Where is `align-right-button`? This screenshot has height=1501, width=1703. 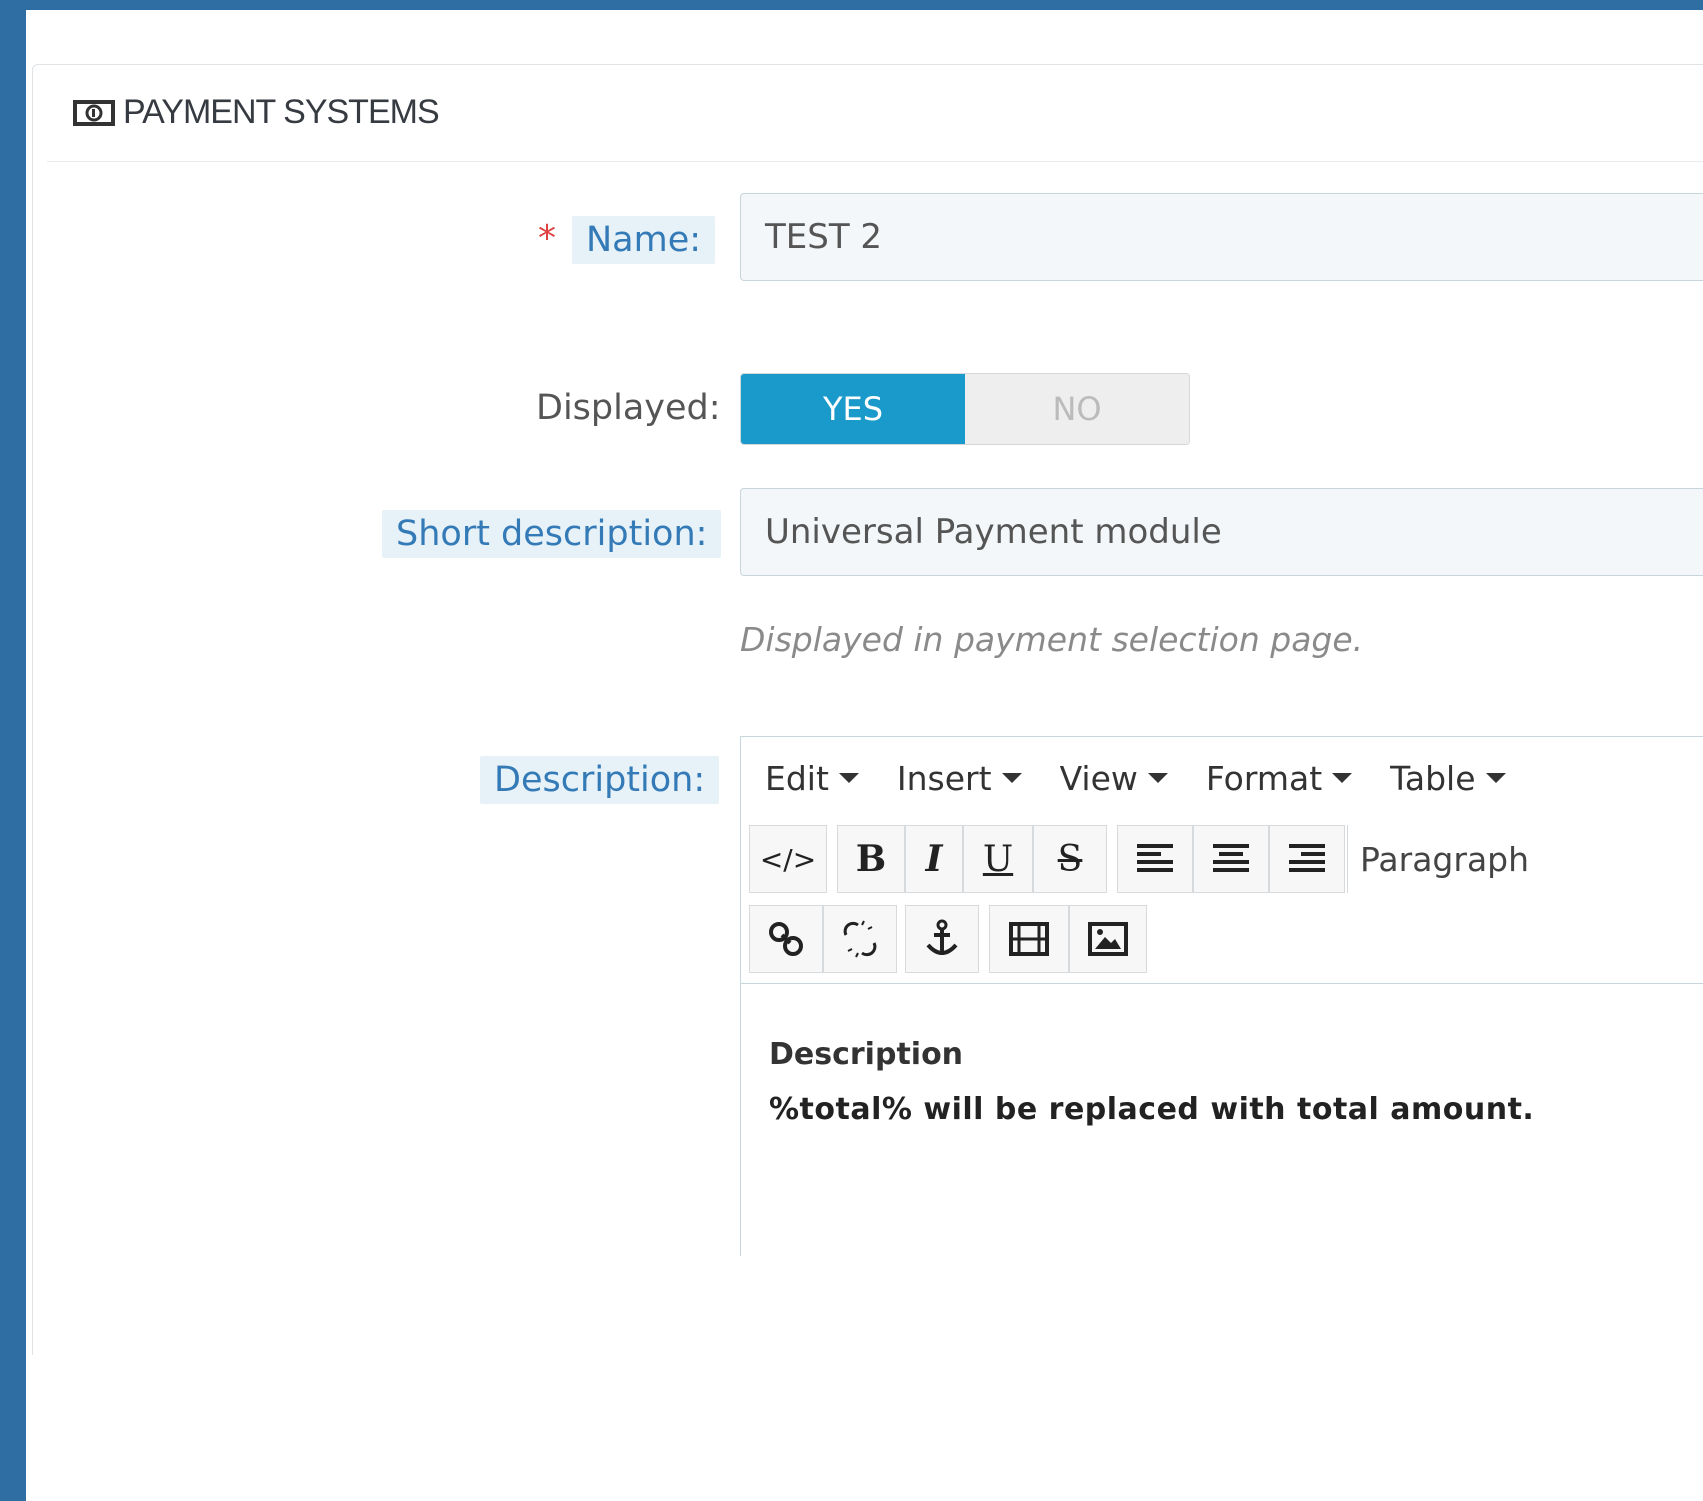
align-right-button is located at coordinates (1307, 859).